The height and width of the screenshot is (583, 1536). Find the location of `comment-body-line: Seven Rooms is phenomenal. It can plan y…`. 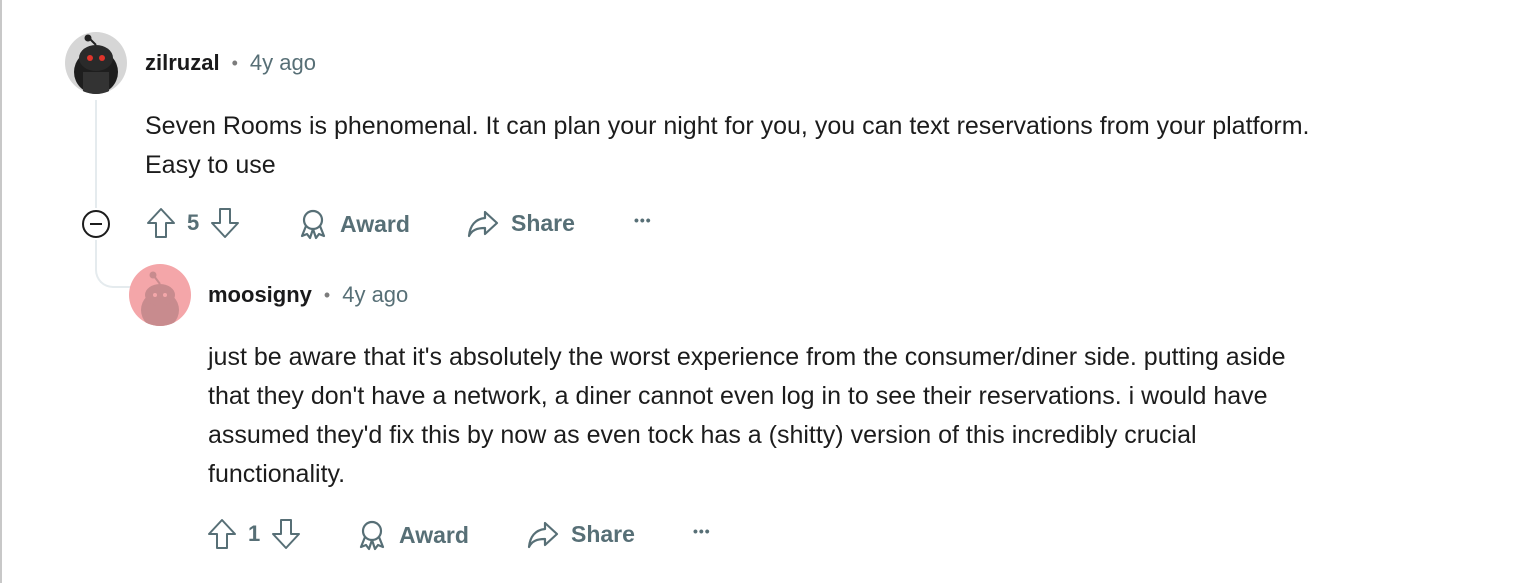

comment-body-line: Seven Rooms is phenomenal. It can plan y… is located at coordinates (727, 126).